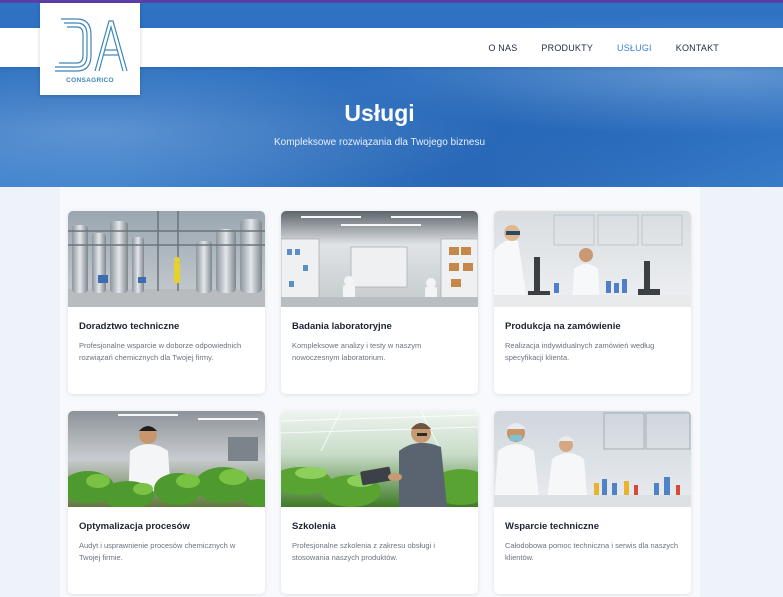 The image size is (783, 597). Describe the element at coordinates (129, 326) in the screenshot. I see `service-title: Doradztwo techniczne` at that location.